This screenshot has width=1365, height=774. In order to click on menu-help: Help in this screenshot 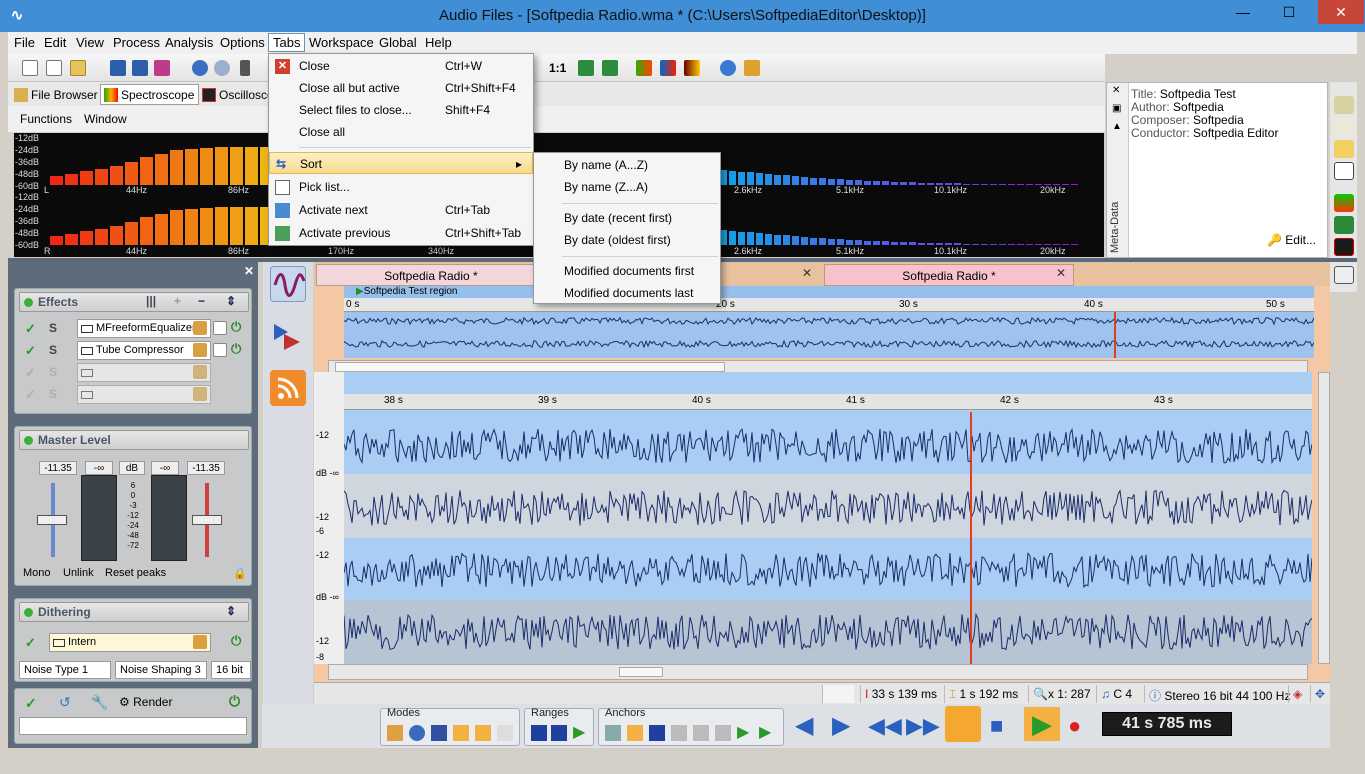, I will do `click(438, 42)`.